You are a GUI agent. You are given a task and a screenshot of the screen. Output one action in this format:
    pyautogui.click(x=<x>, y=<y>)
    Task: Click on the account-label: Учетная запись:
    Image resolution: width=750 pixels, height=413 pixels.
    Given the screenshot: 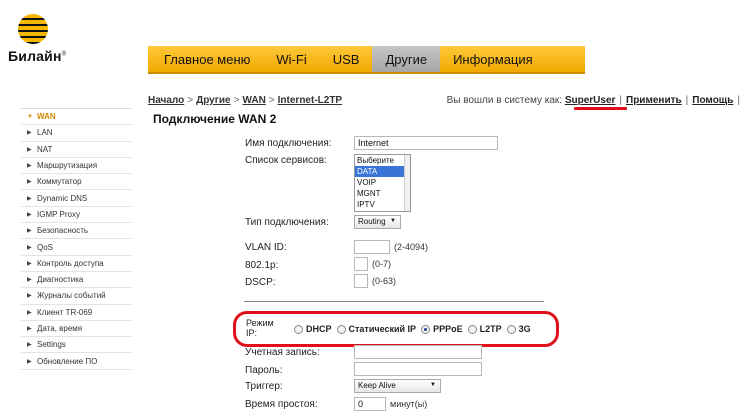 What is the action you would take?
    pyautogui.click(x=282, y=352)
    